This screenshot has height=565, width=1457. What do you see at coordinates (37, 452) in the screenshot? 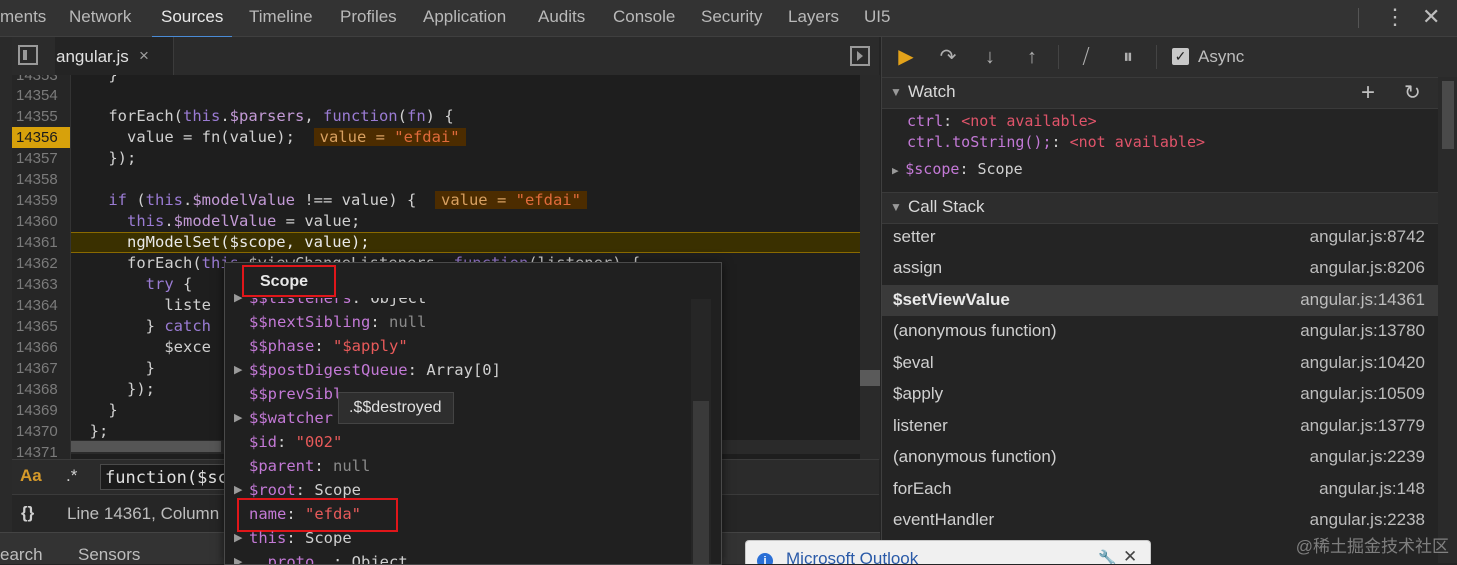
I see `line-number: 14371` at bounding box center [37, 452].